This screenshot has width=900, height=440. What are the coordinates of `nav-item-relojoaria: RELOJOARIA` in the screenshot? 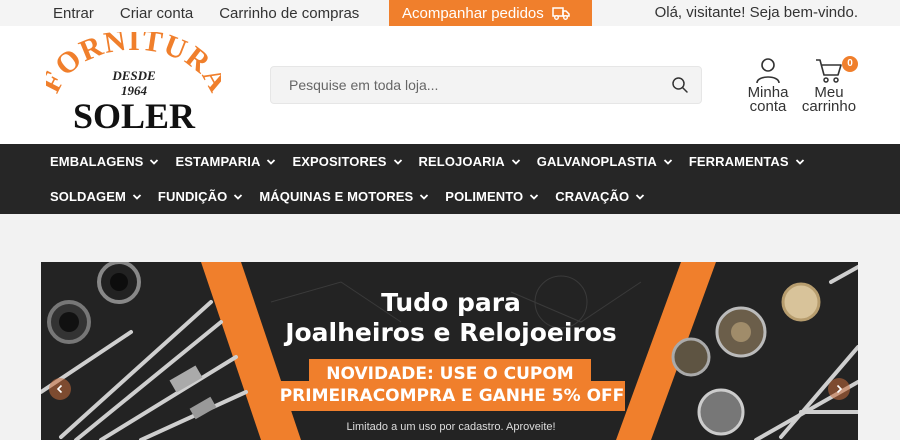 It's located at (470, 161).